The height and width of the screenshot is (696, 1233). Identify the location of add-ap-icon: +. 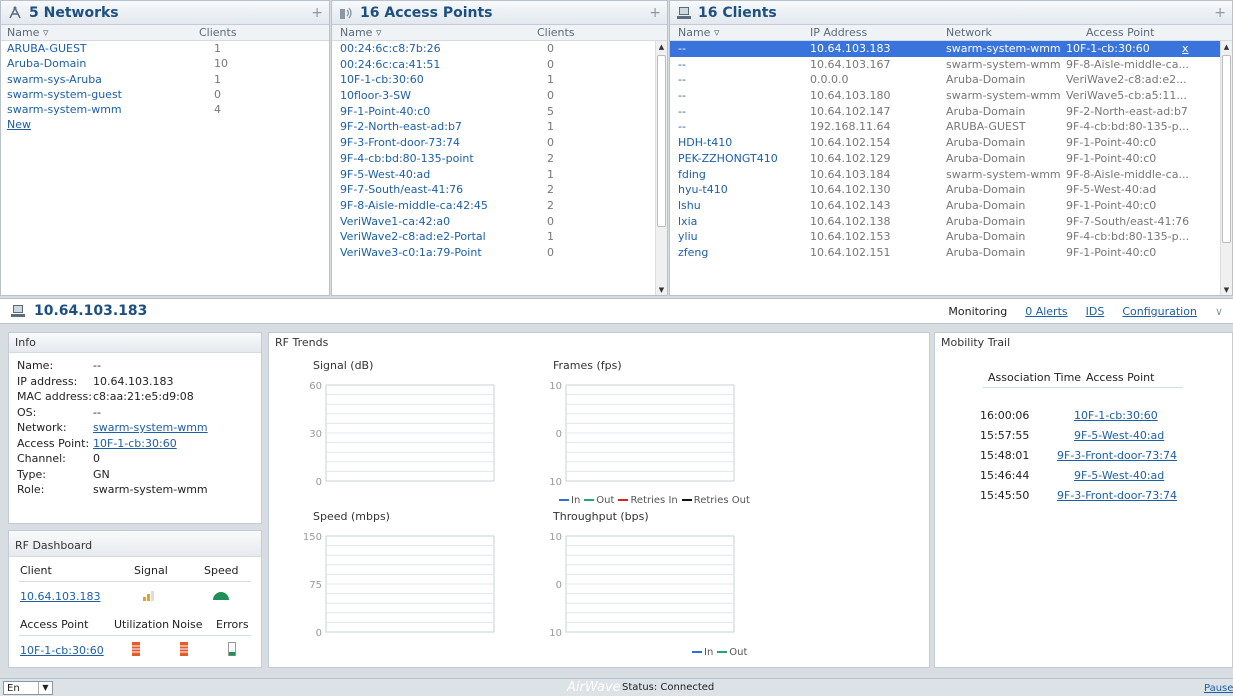
(655, 13).